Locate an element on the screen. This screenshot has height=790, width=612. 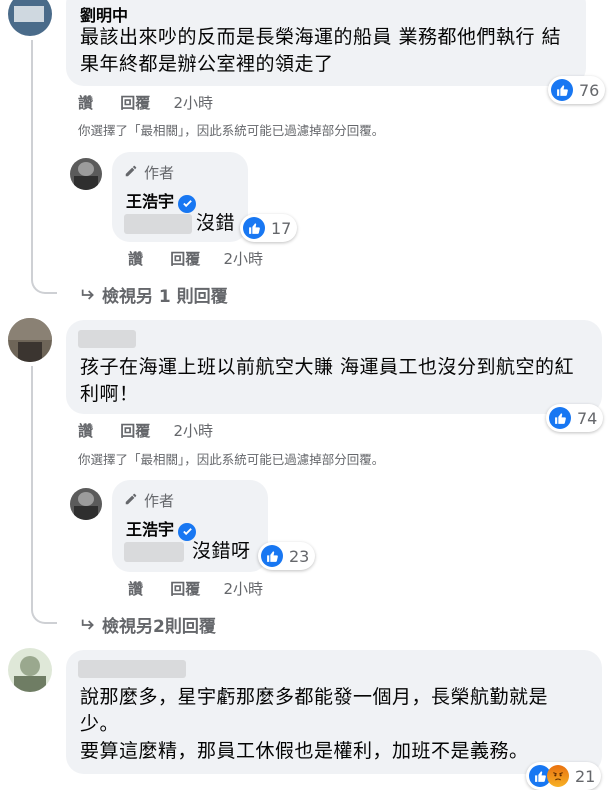
reply-text: 沒錯呀 is located at coordinates (221, 551).